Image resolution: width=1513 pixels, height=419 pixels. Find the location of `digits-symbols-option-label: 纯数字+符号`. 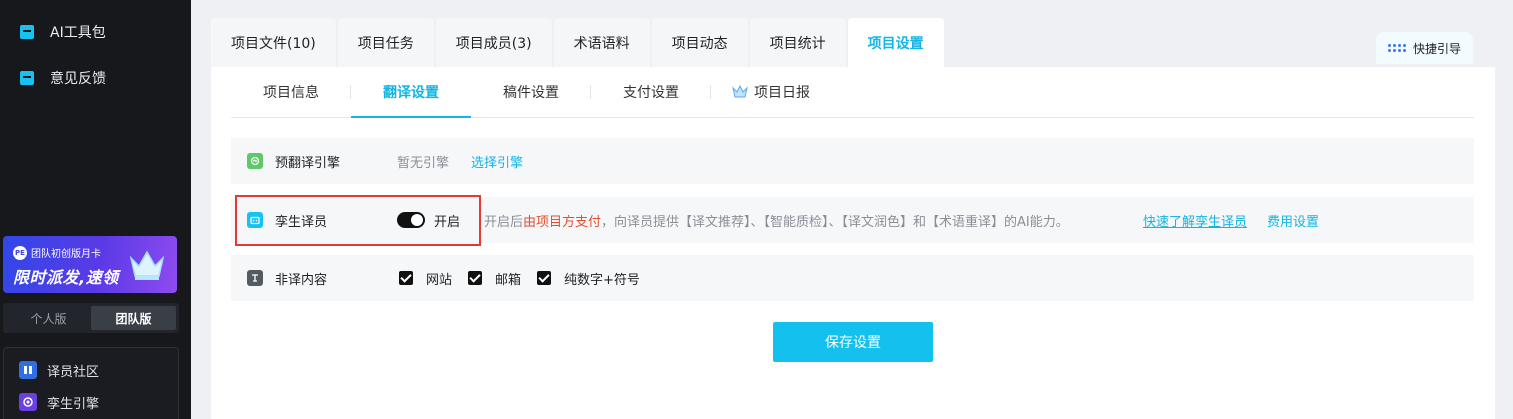

digits-symbols-option-label: 纯数字+符号 is located at coordinates (602, 280).